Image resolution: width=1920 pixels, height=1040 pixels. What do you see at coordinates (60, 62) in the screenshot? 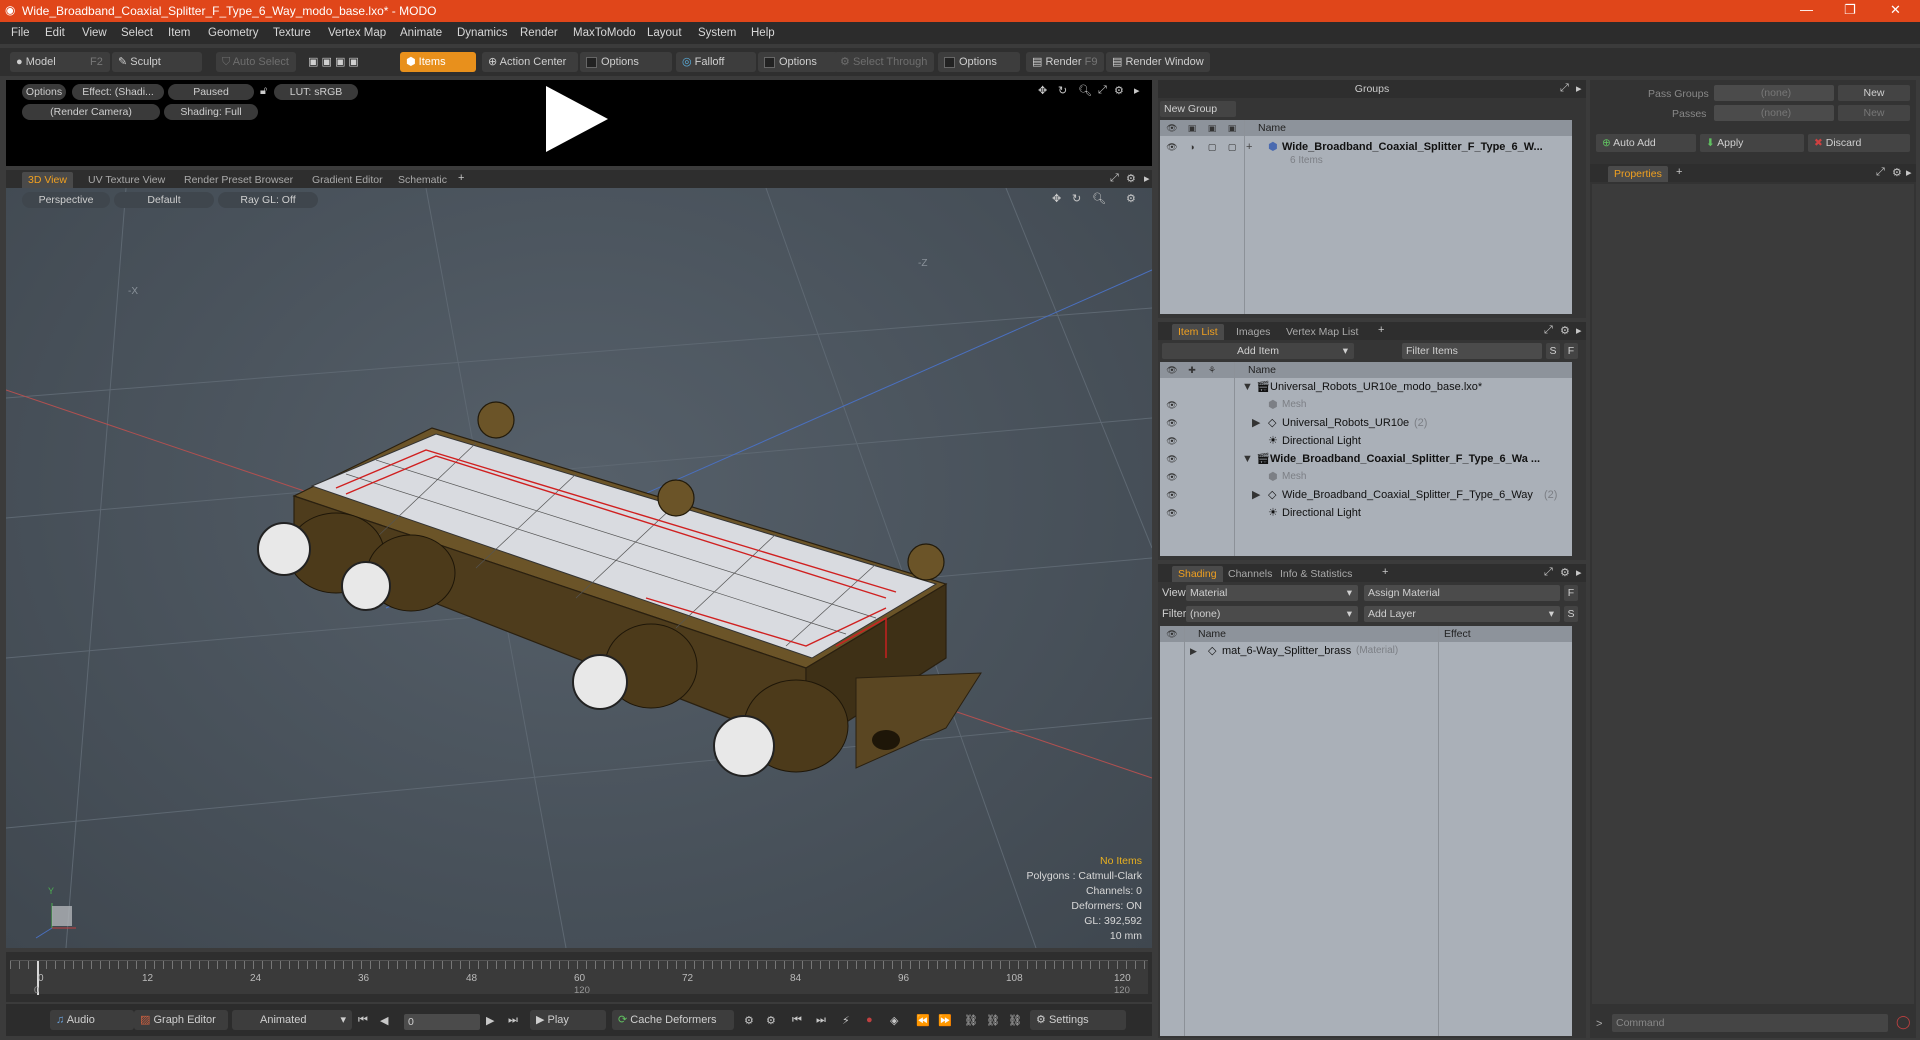
I see `model-mode-button: ● Model F2` at bounding box center [60, 62].